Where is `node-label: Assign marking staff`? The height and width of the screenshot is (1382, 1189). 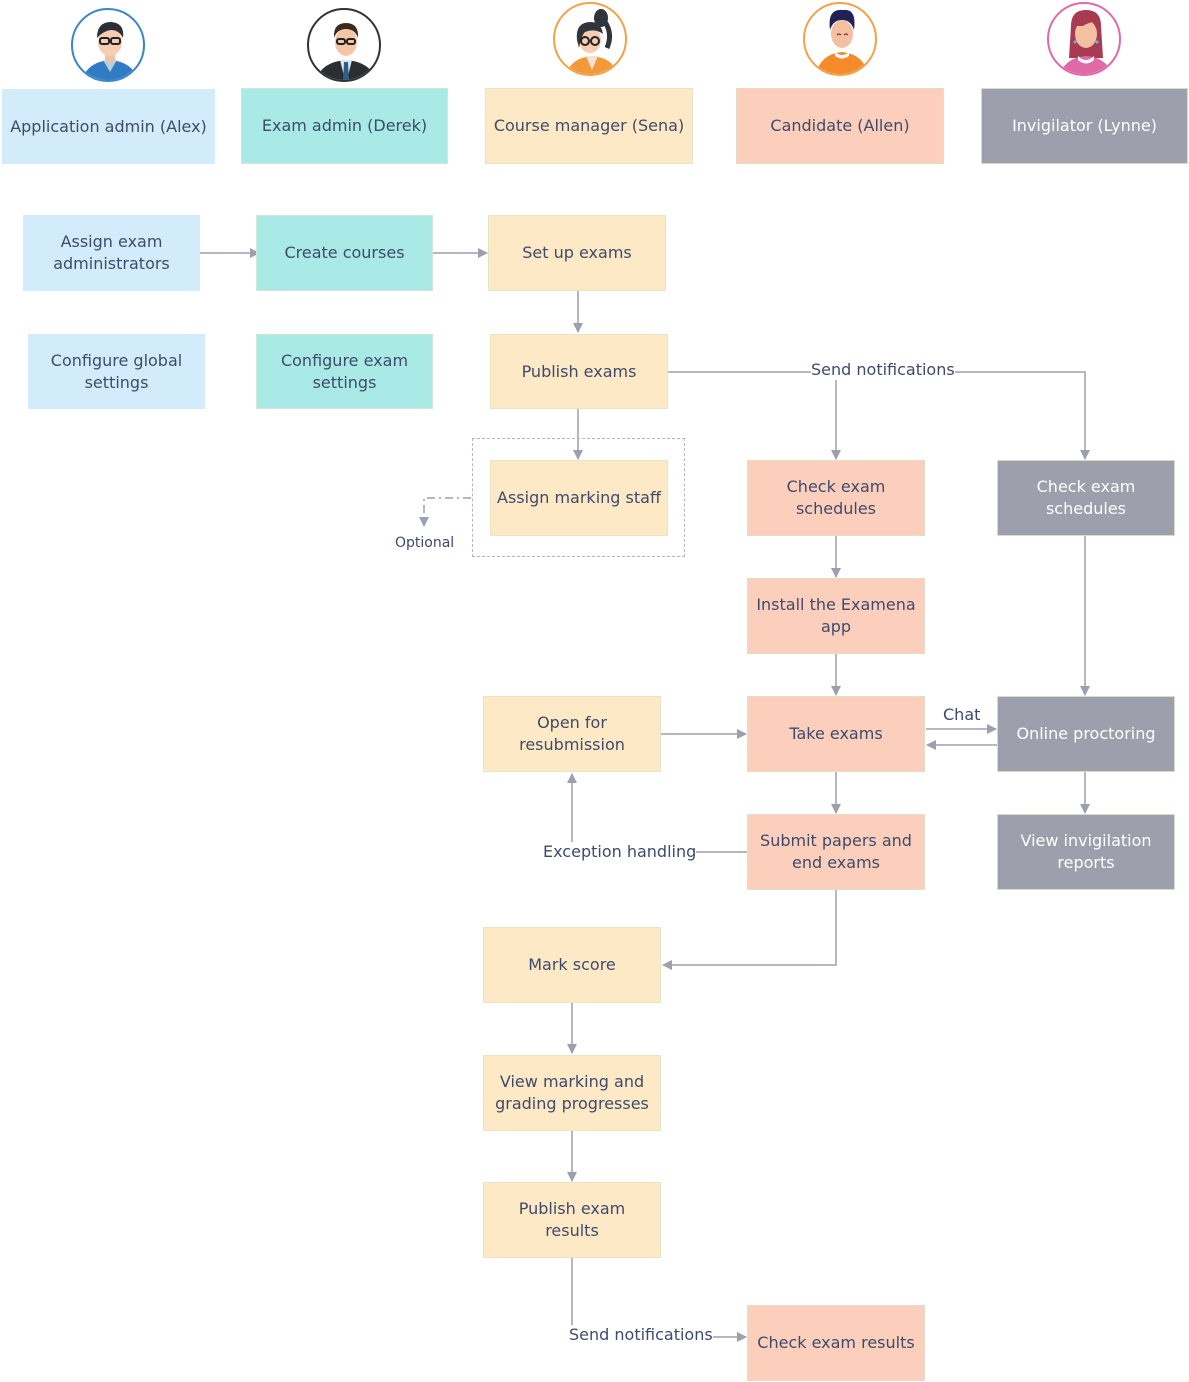
node-label: Assign marking staff is located at coordinates (579, 497).